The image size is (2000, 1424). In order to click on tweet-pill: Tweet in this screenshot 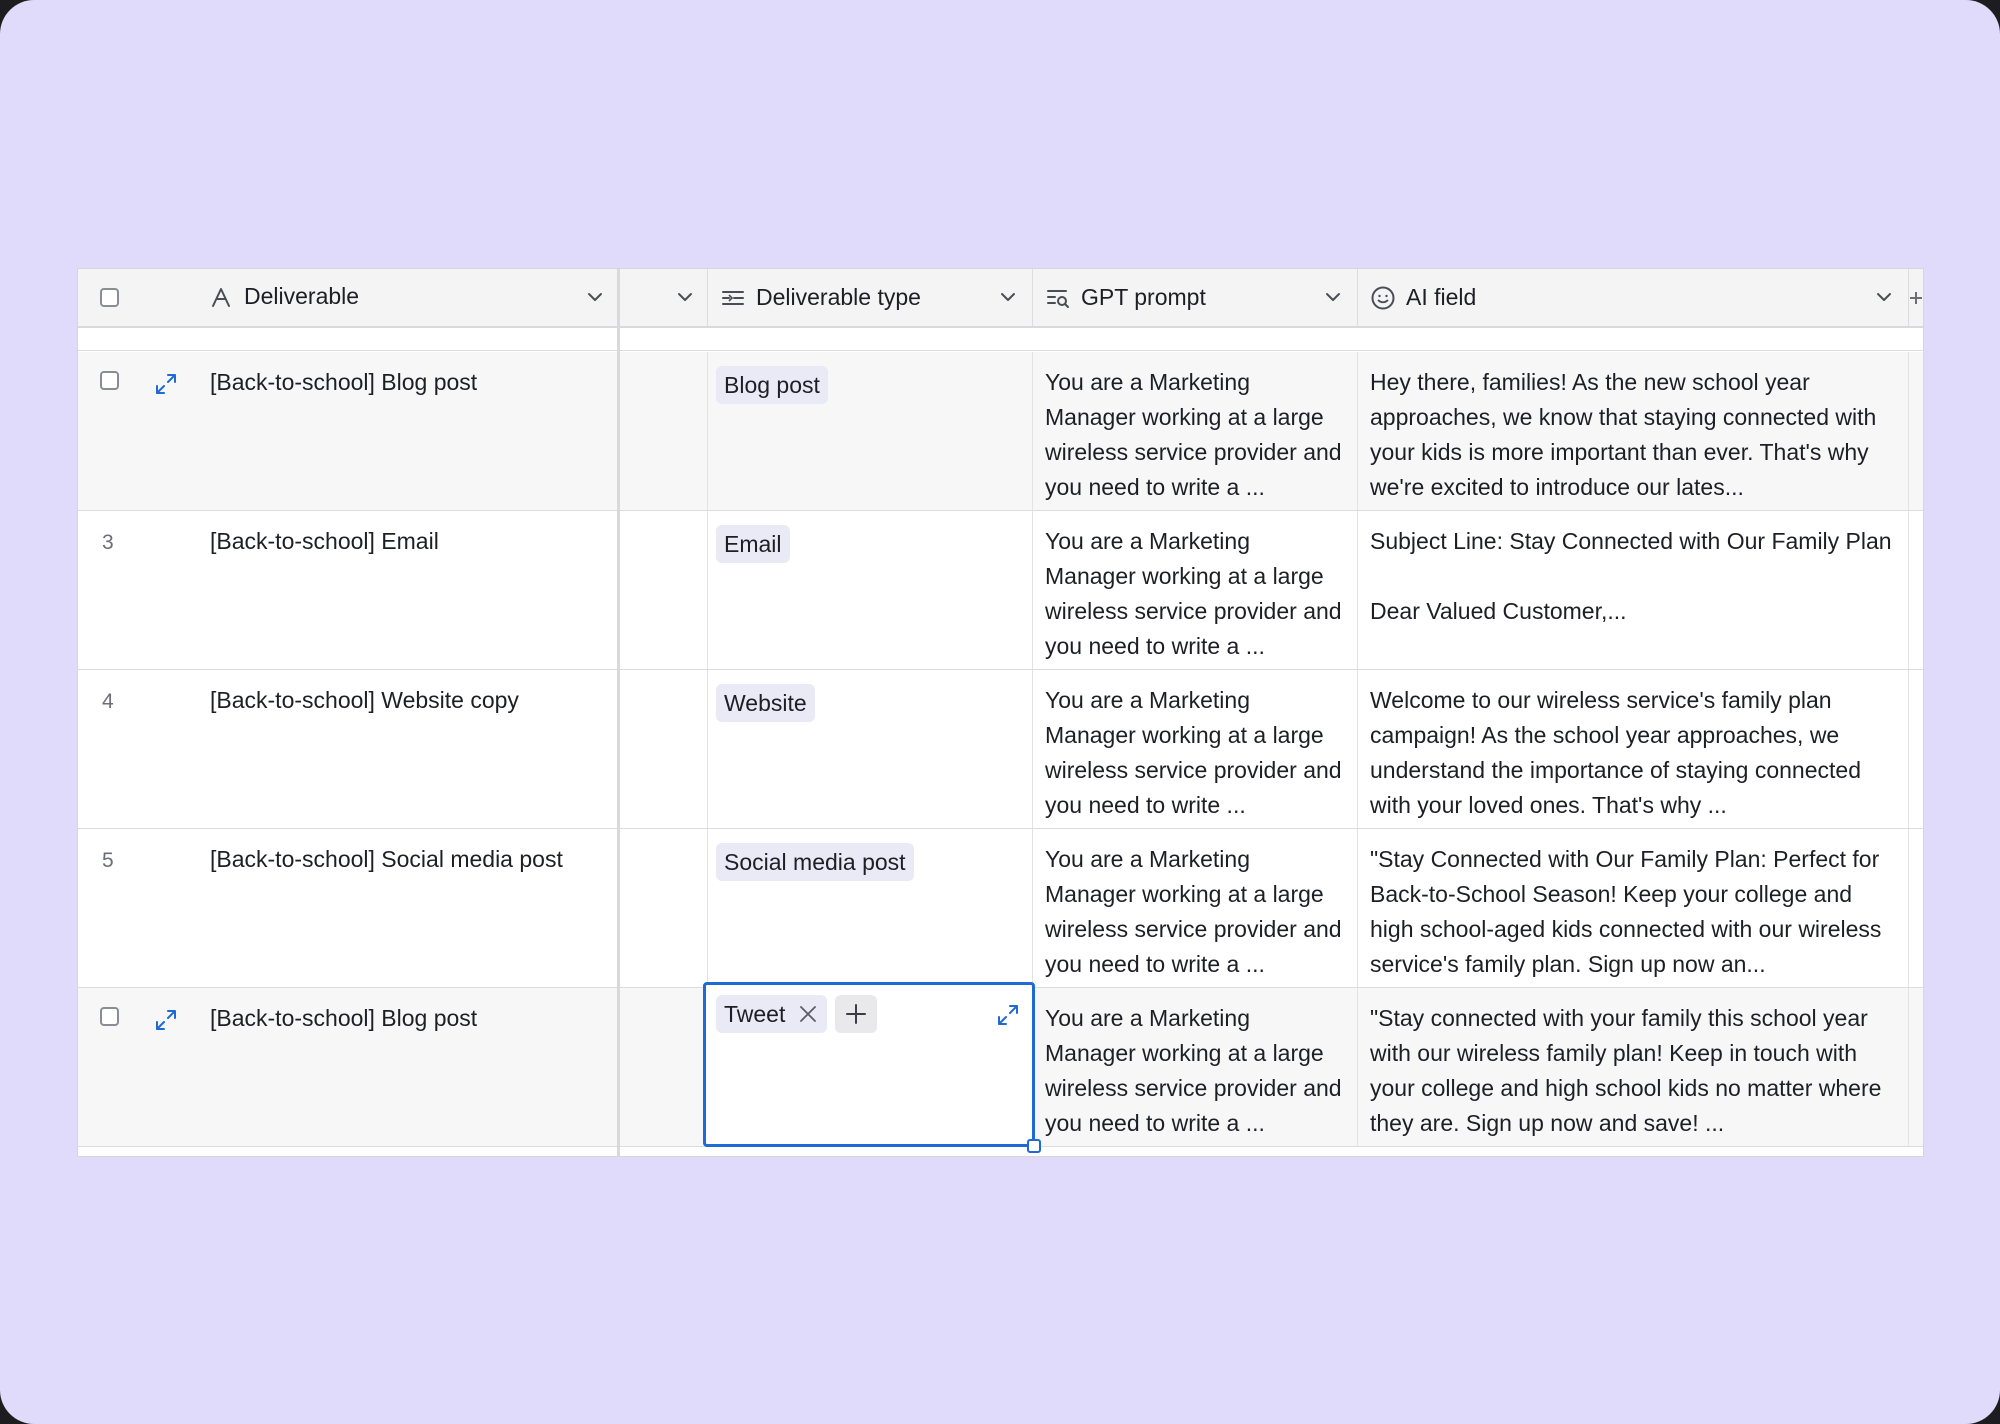, I will do `click(772, 1014)`.